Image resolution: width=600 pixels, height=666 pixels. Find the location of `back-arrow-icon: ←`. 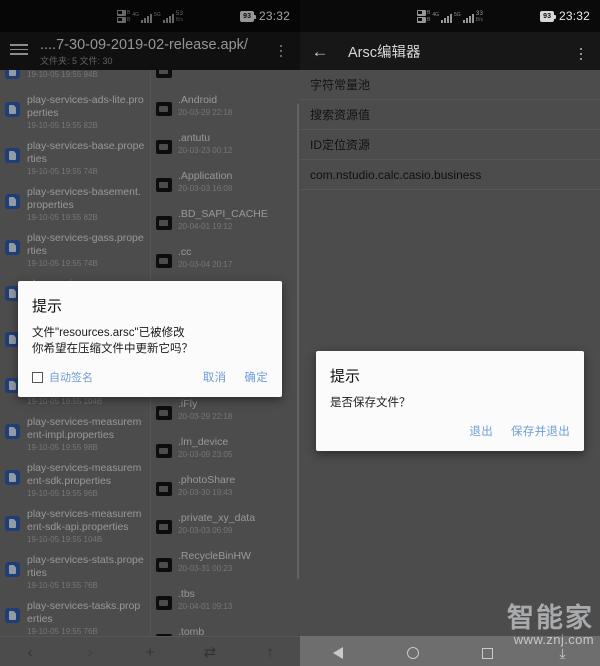

back-arrow-icon: ← is located at coordinates (320, 51).